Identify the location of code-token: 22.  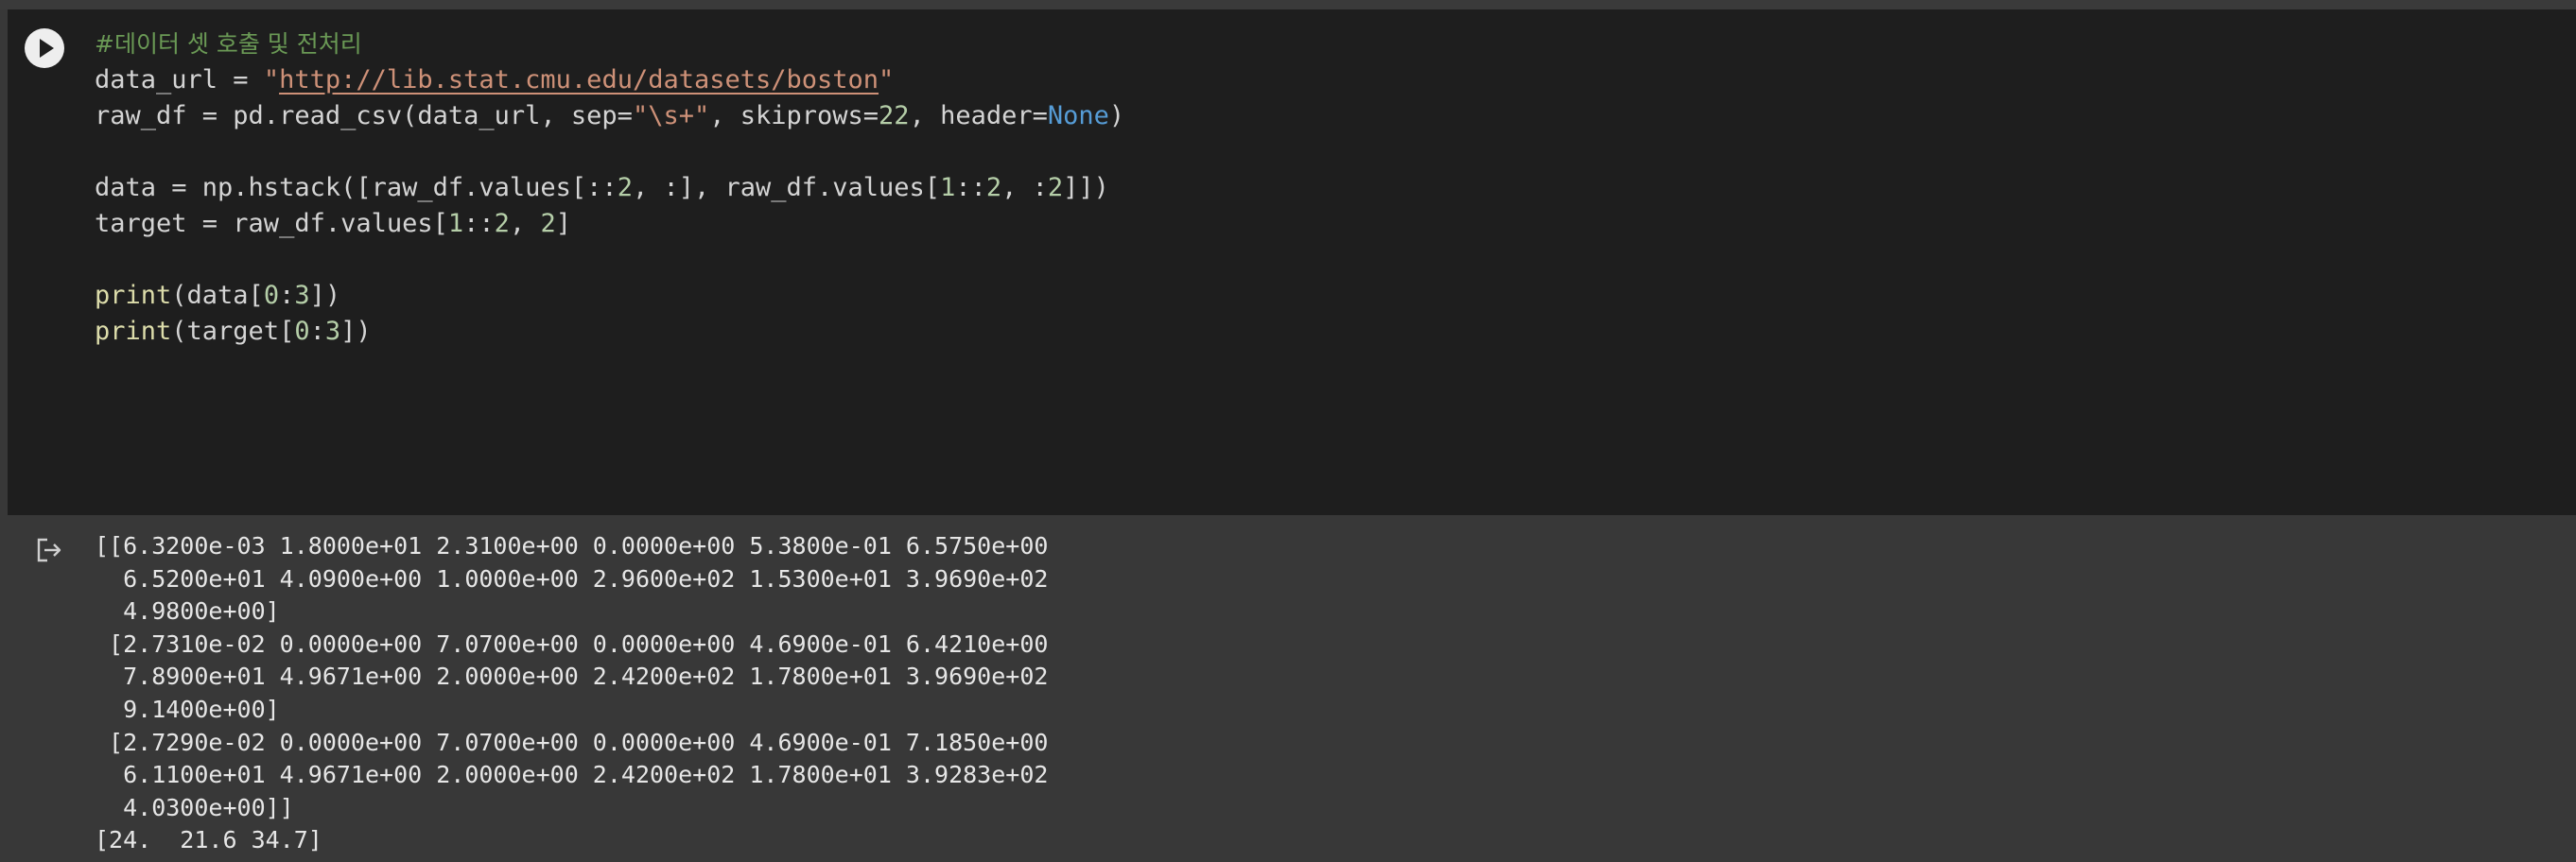
(894, 115).